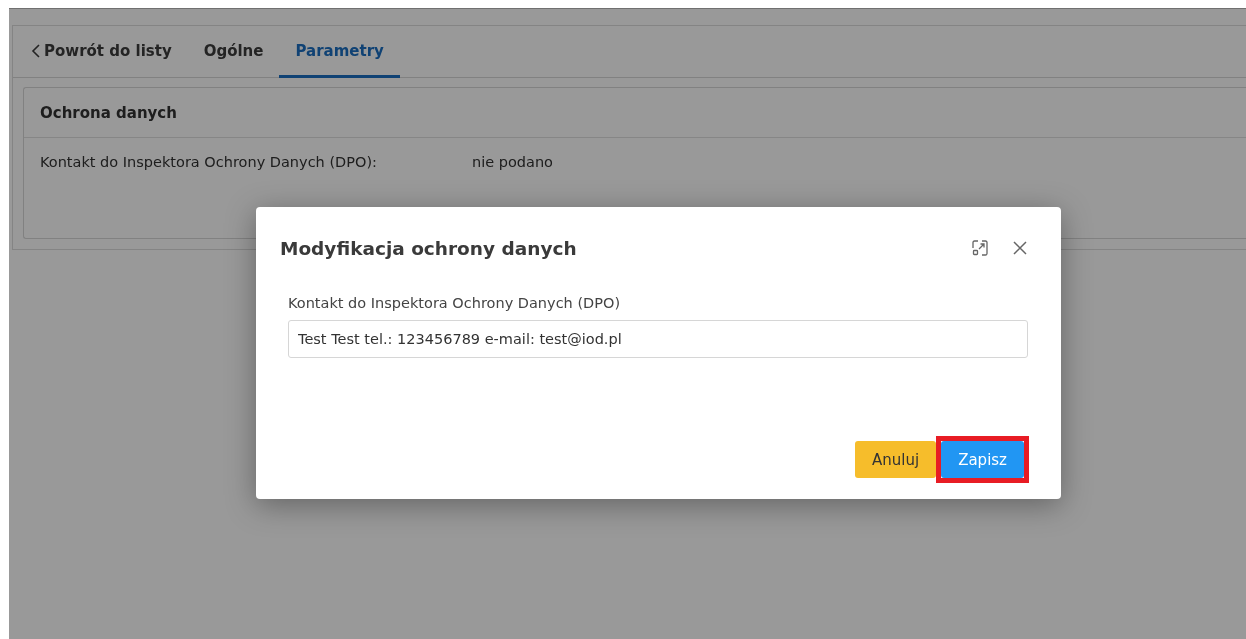 The height and width of the screenshot is (639, 1246). I want to click on card-title: Ochrona danych, so click(108, 112).